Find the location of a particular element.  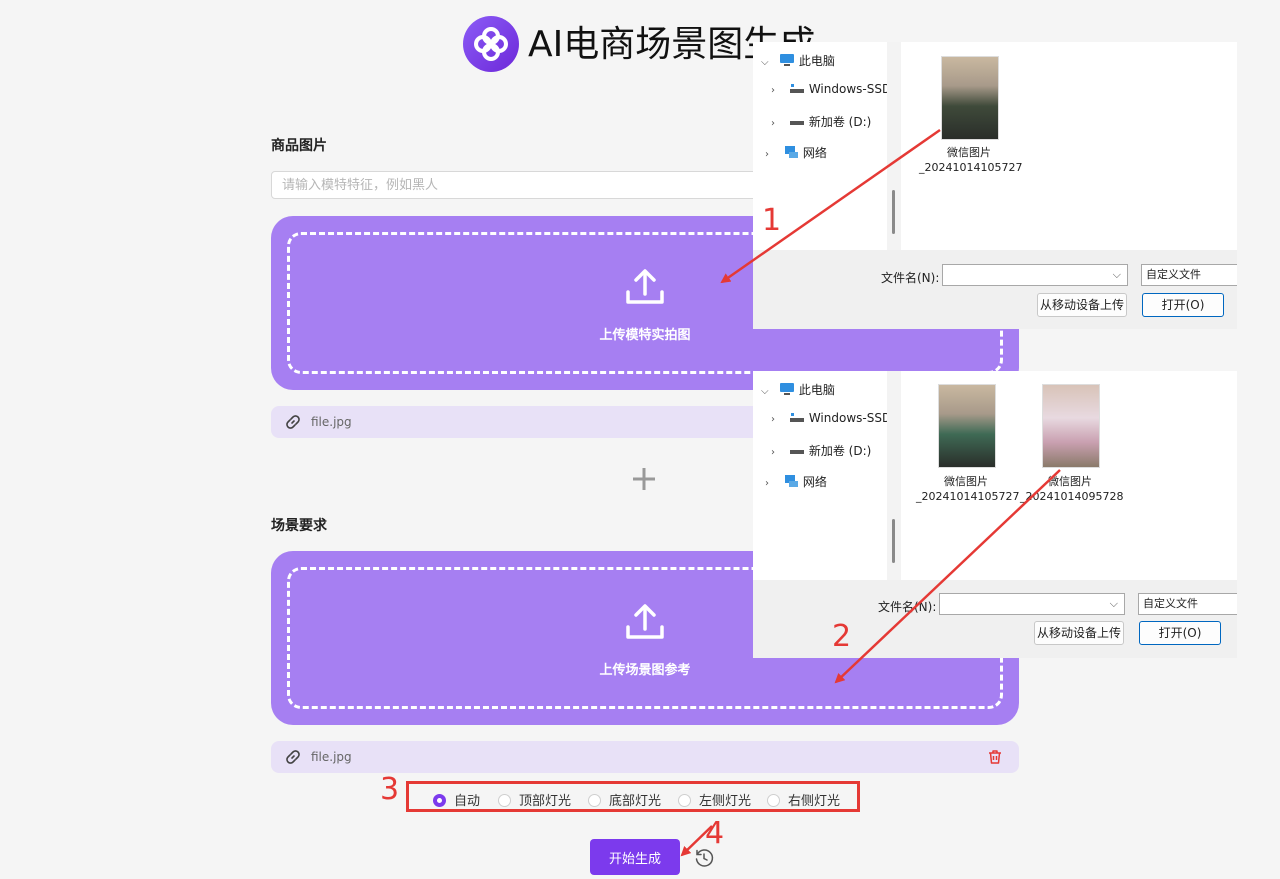

radio-button-selected is located at coordinates (439, 800).